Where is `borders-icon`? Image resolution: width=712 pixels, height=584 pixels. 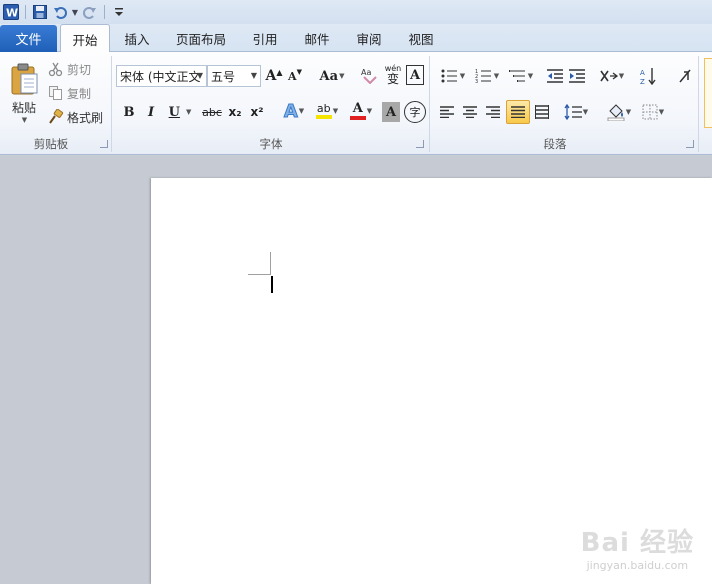
borders-icon is located at coordinates (650, 112).